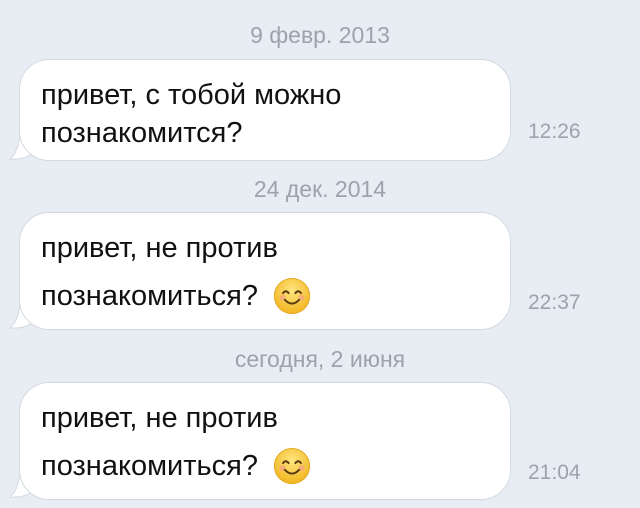 This screenshot has height=508, width=640. What do you see at coordinates (320, 35) in the screenshot?
I see `date-separator: 9 февр. 2013` at bounding box center [320, 35].